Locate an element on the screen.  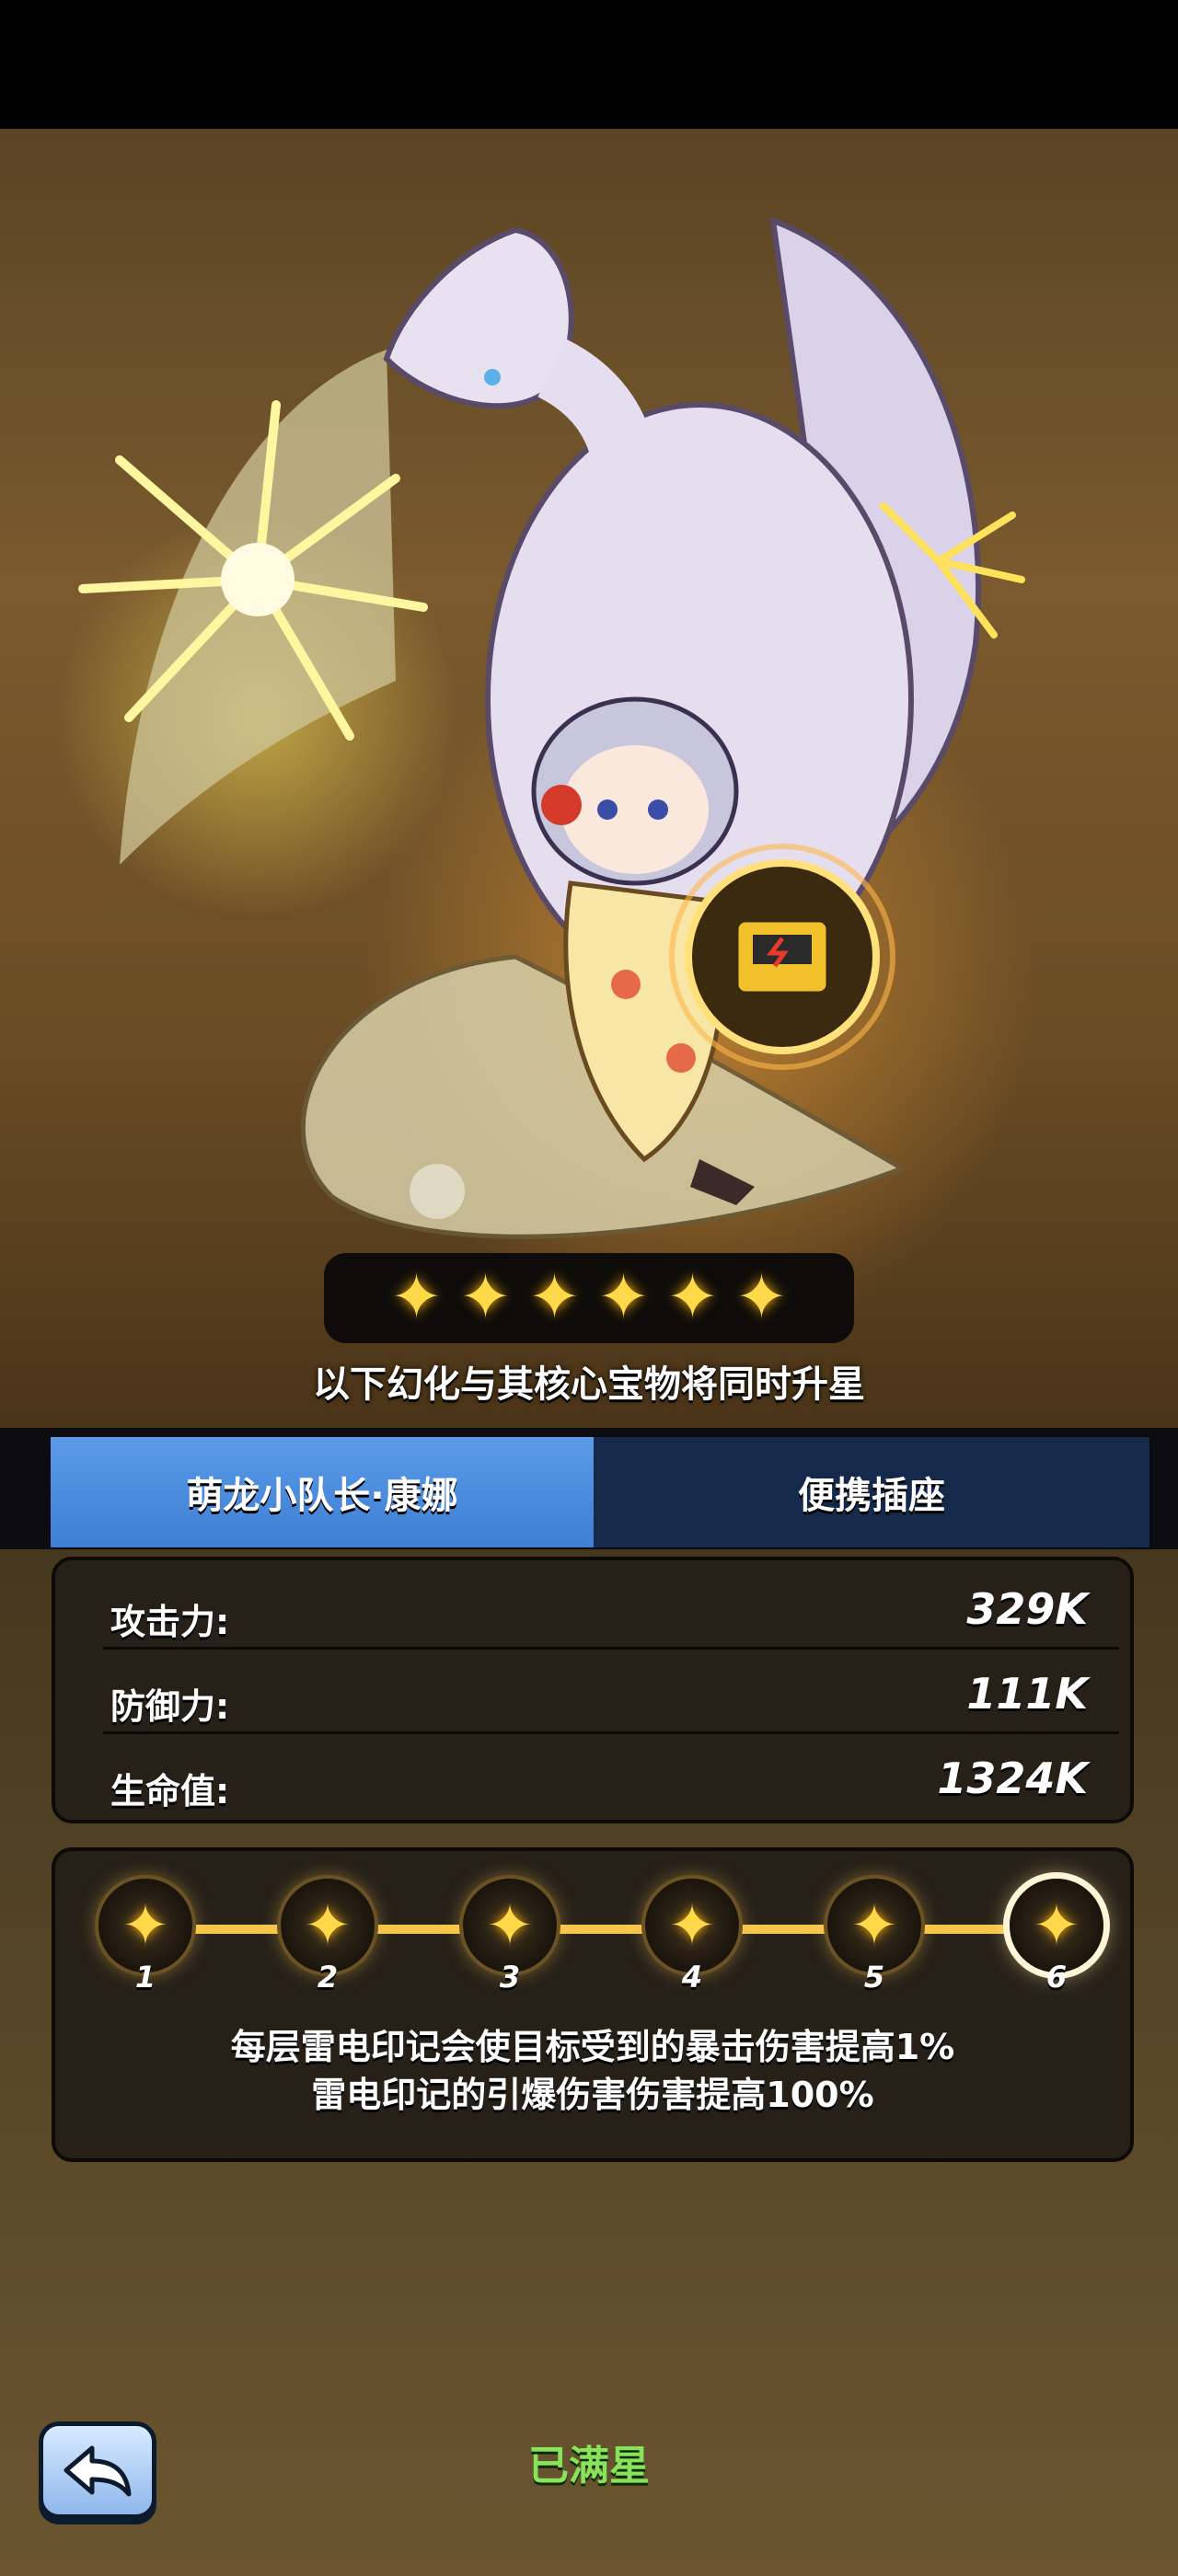
effect-line-1: 每层雷电印记会使目标受到的暴击伤害提高1% is located at coordinates (592, 2047).